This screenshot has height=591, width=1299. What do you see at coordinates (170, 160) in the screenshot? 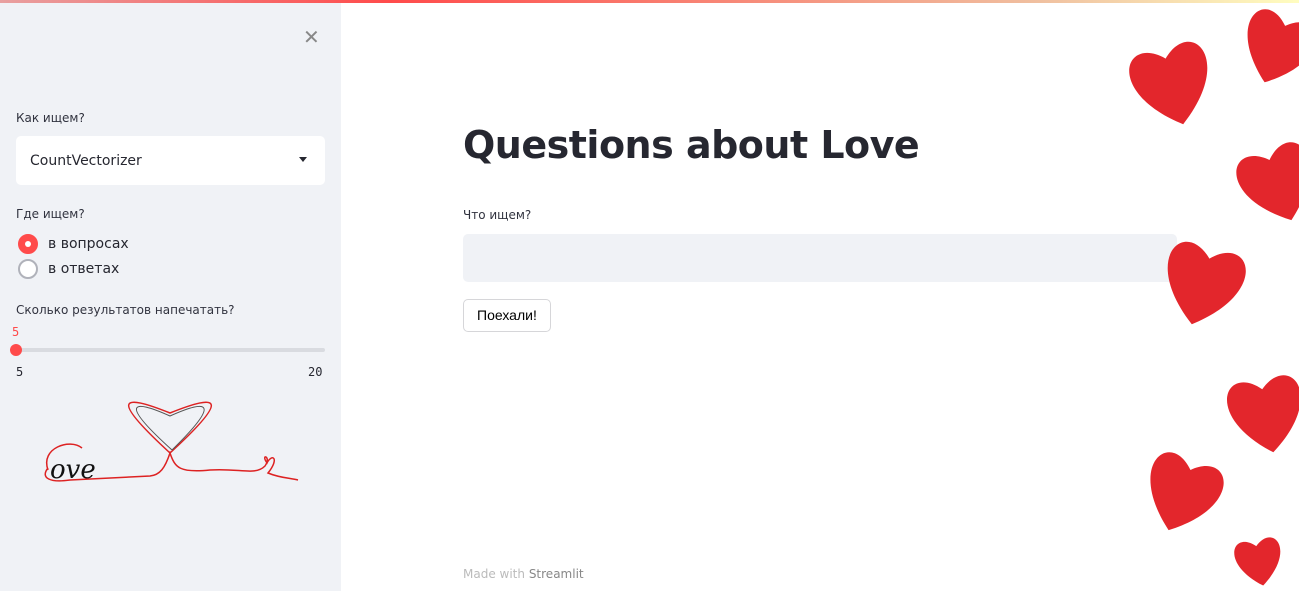
I see `method-select: CountVectorizer` at bounding box center [170, 160].